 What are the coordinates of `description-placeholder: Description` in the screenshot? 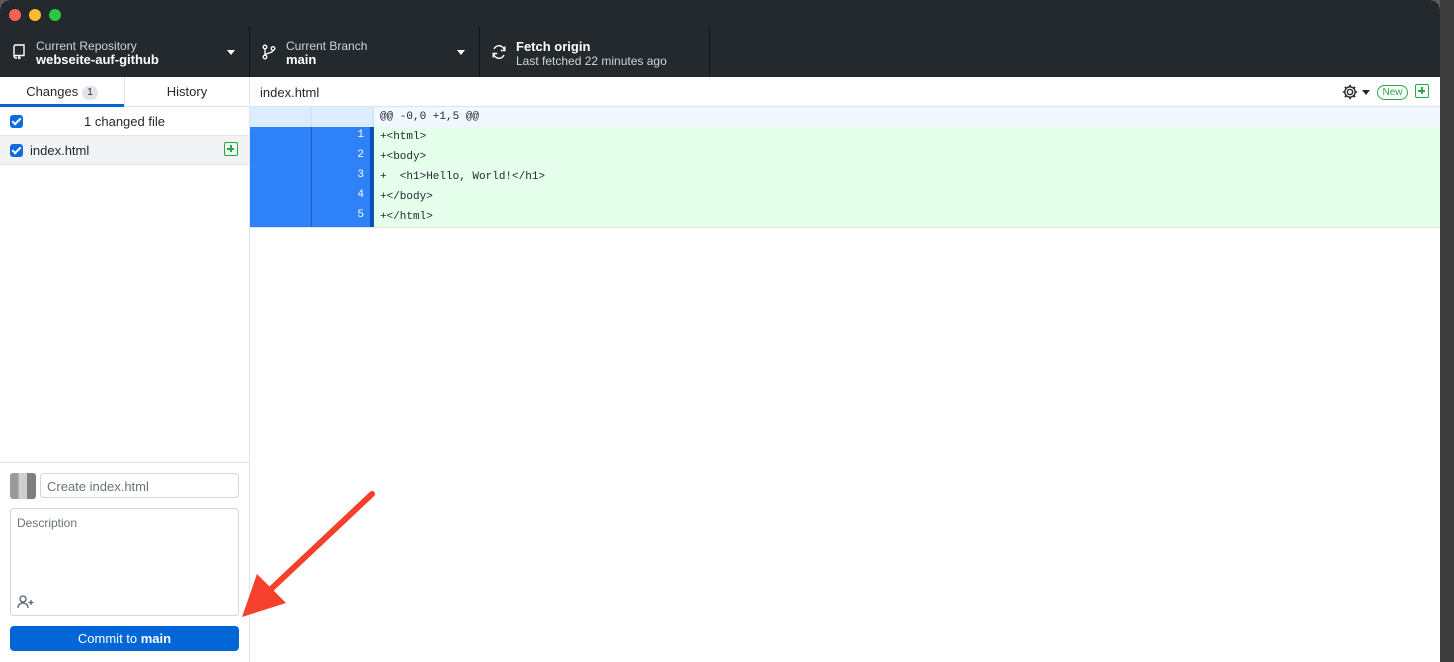 It's located at (47, 523).